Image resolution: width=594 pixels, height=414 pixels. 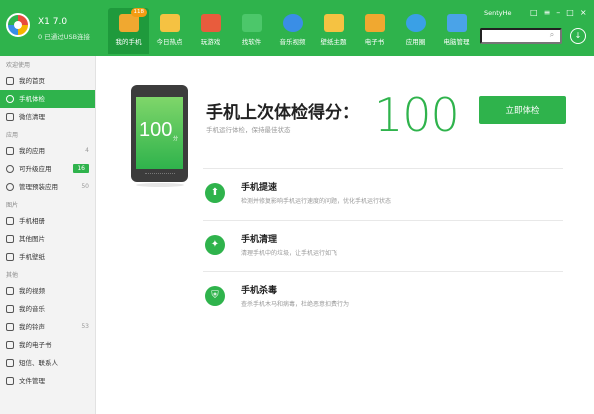 I want to click on phone-score: 100, so click(x=156, y=130).